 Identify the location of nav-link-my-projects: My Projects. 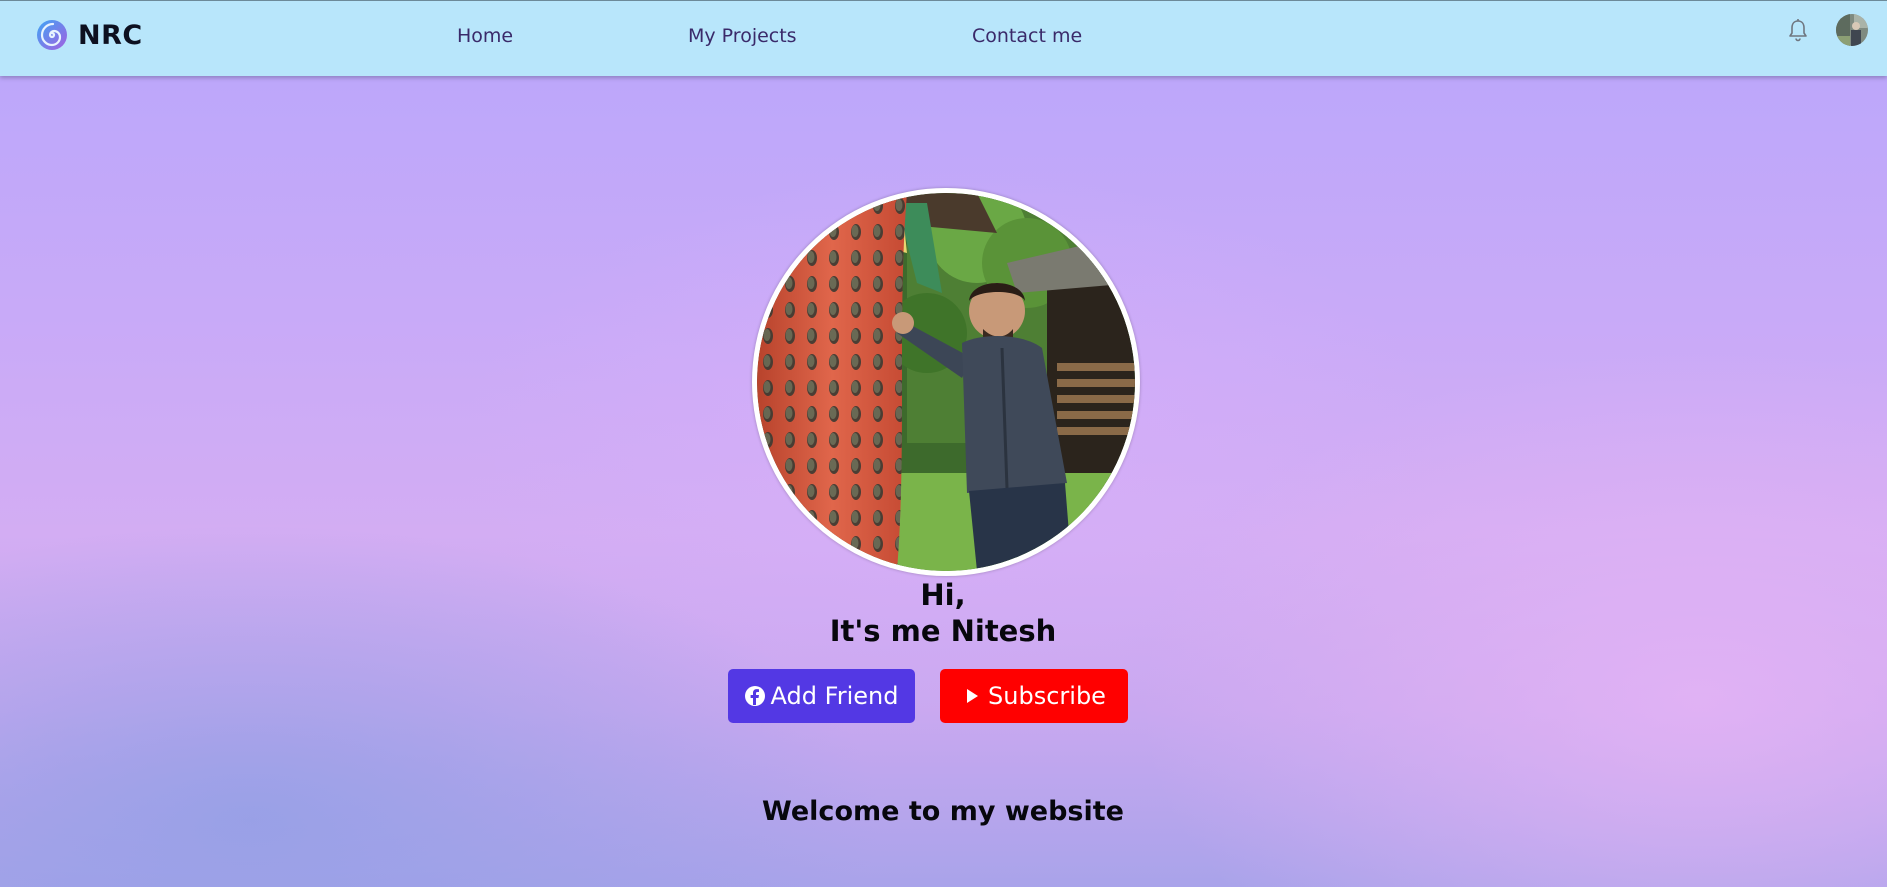
(742, 36).